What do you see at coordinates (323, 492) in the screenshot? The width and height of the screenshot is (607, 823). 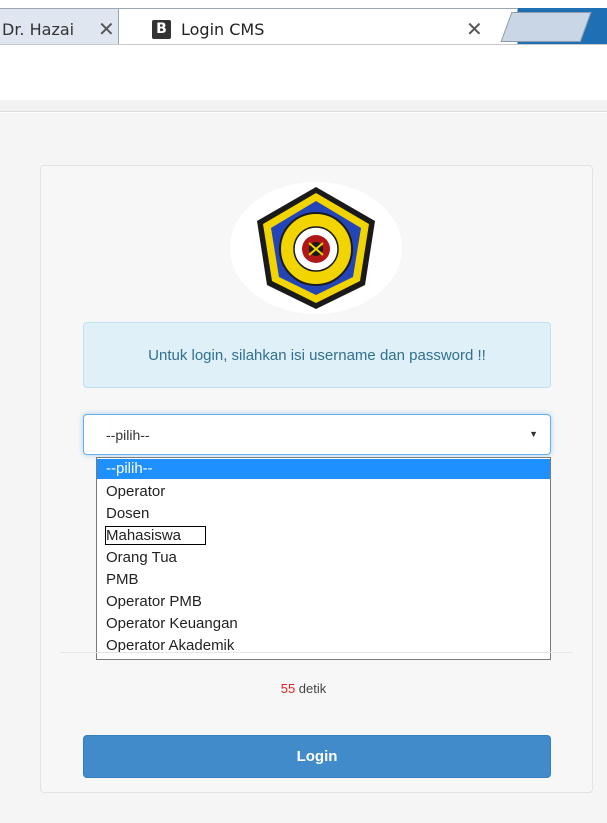 I see `option-operator: Operator` at bounding box center [323, 492].